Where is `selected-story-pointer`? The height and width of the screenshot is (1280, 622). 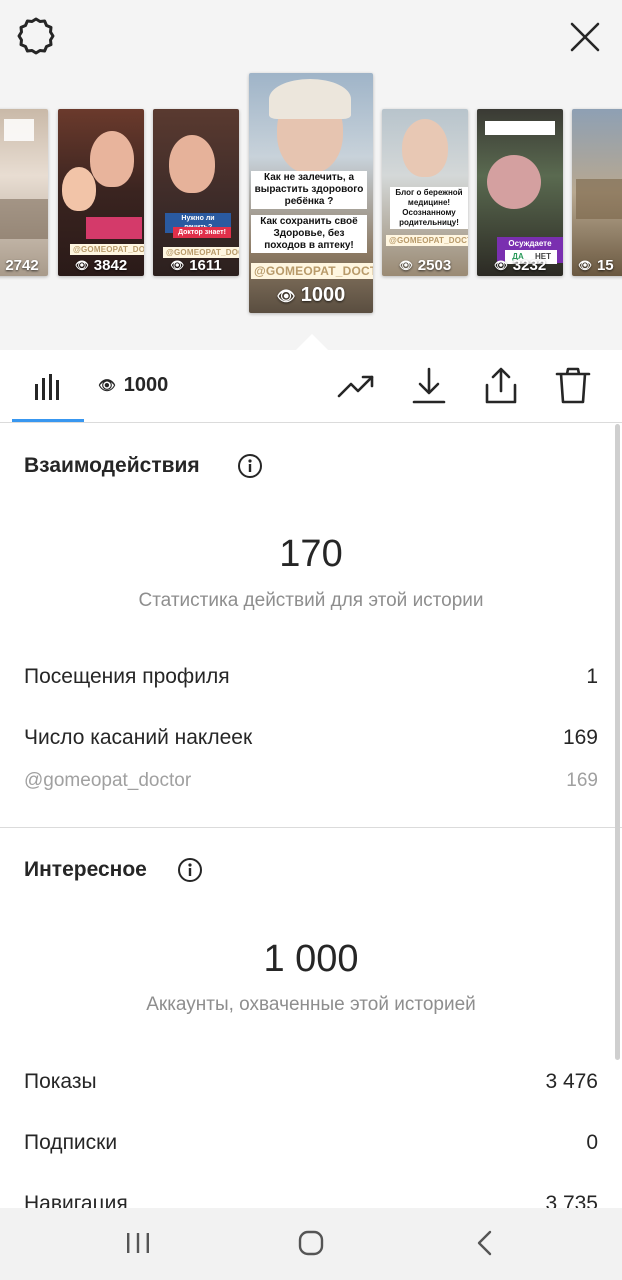 selected-story-pointer is located at coordinates (312, 342).